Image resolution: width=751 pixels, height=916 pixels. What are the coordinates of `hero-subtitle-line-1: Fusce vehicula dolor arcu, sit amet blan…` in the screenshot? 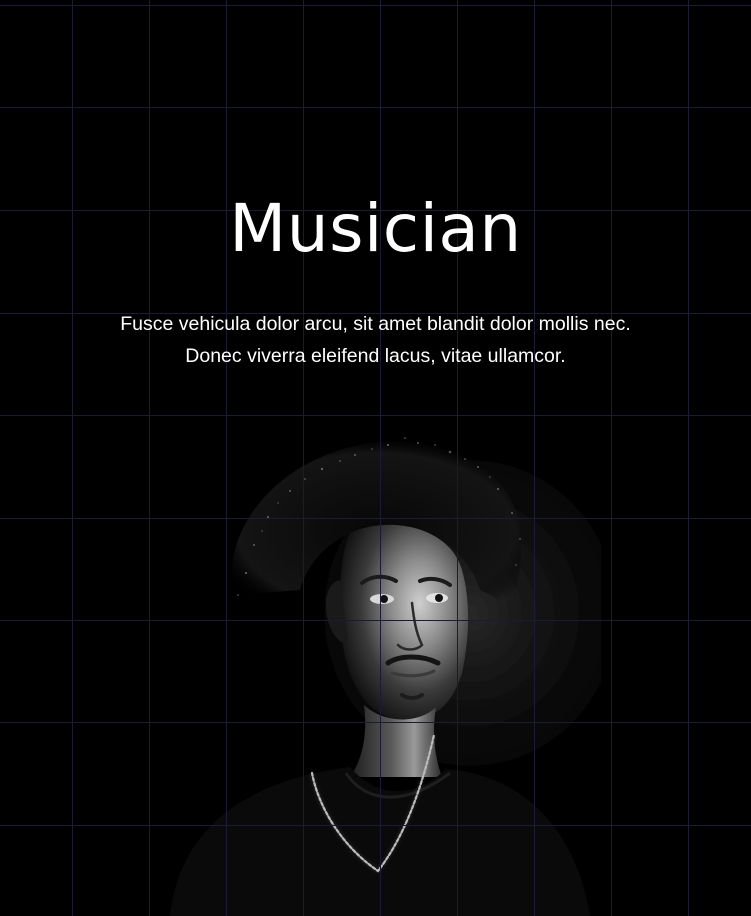 It's located at (375, 324).